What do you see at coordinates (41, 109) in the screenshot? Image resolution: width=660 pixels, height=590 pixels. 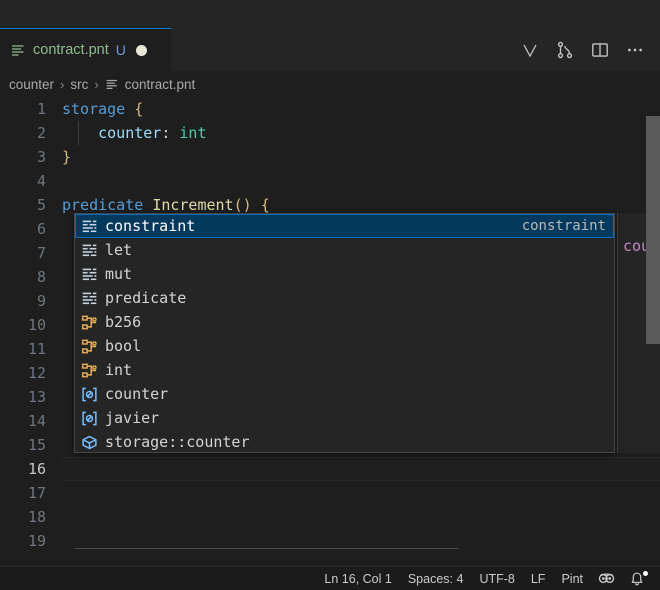 I see `line-number: 1` at bounding box center [41, 109].